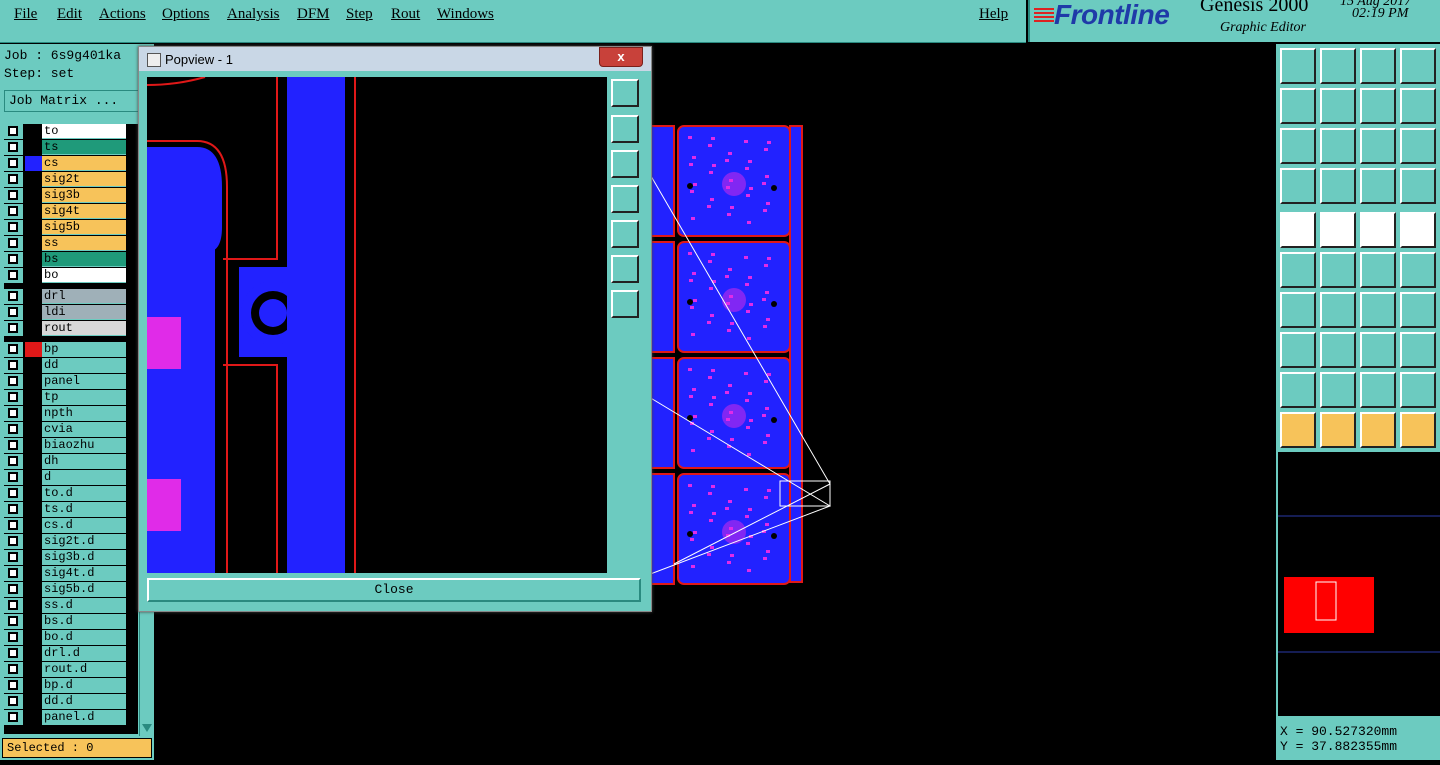 The image size is (1440, 765). I want to click on home-icon, so click(1378, 66).